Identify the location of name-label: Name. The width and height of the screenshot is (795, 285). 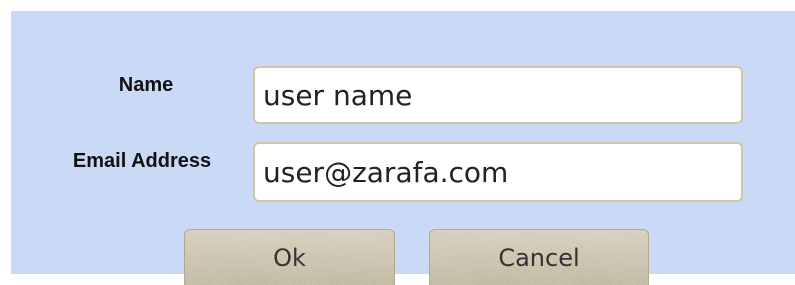
(146, 85).